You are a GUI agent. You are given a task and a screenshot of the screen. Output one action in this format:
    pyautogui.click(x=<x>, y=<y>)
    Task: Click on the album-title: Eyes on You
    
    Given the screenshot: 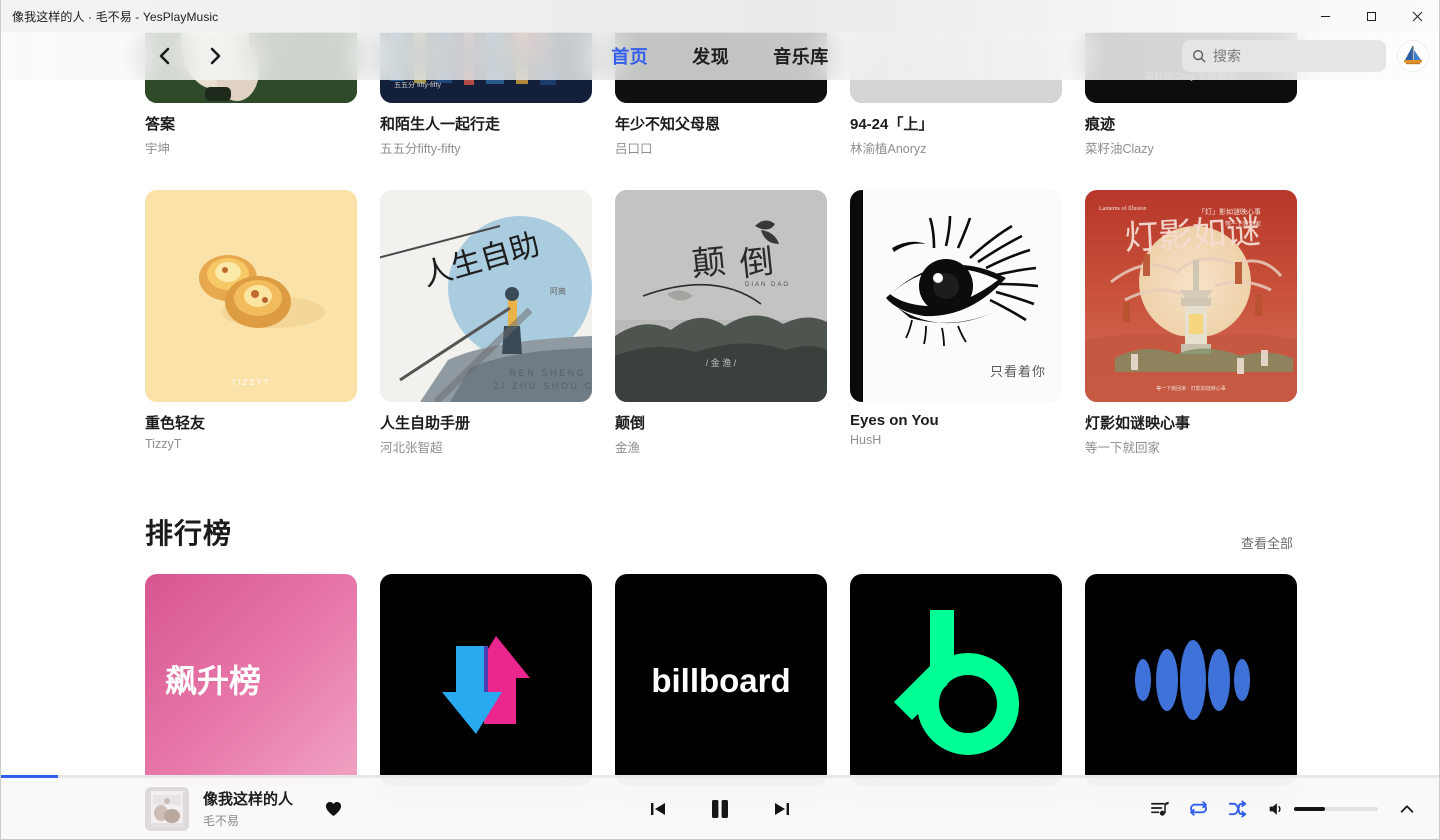 What is the action you would take?
    pyautogui.click(x=894, y=420)
    